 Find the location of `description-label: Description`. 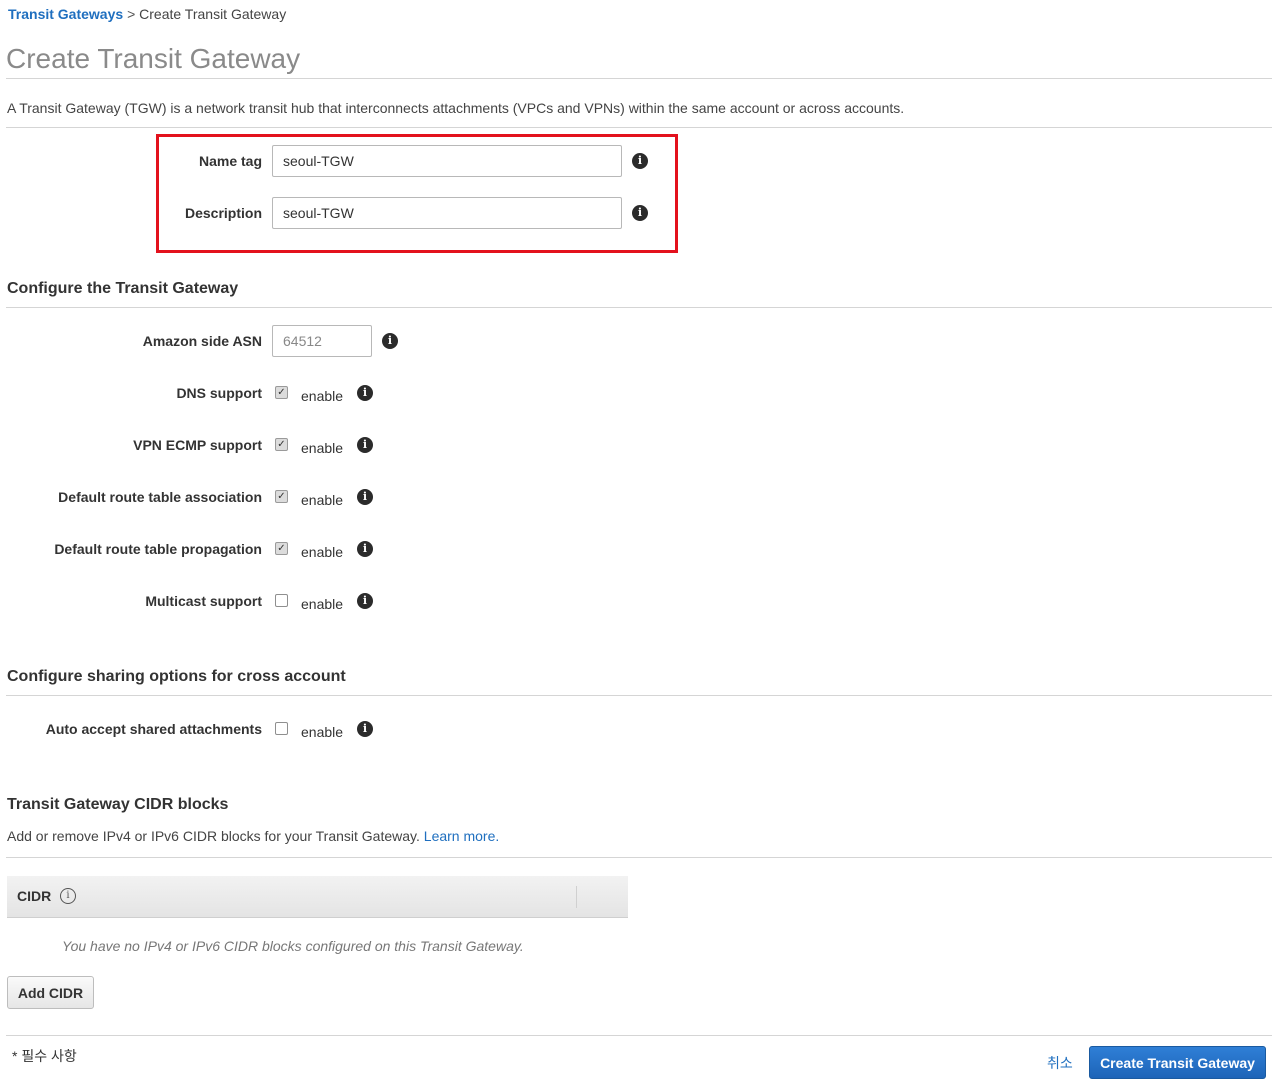

description-label: Description is located at coordinates (223, 213).